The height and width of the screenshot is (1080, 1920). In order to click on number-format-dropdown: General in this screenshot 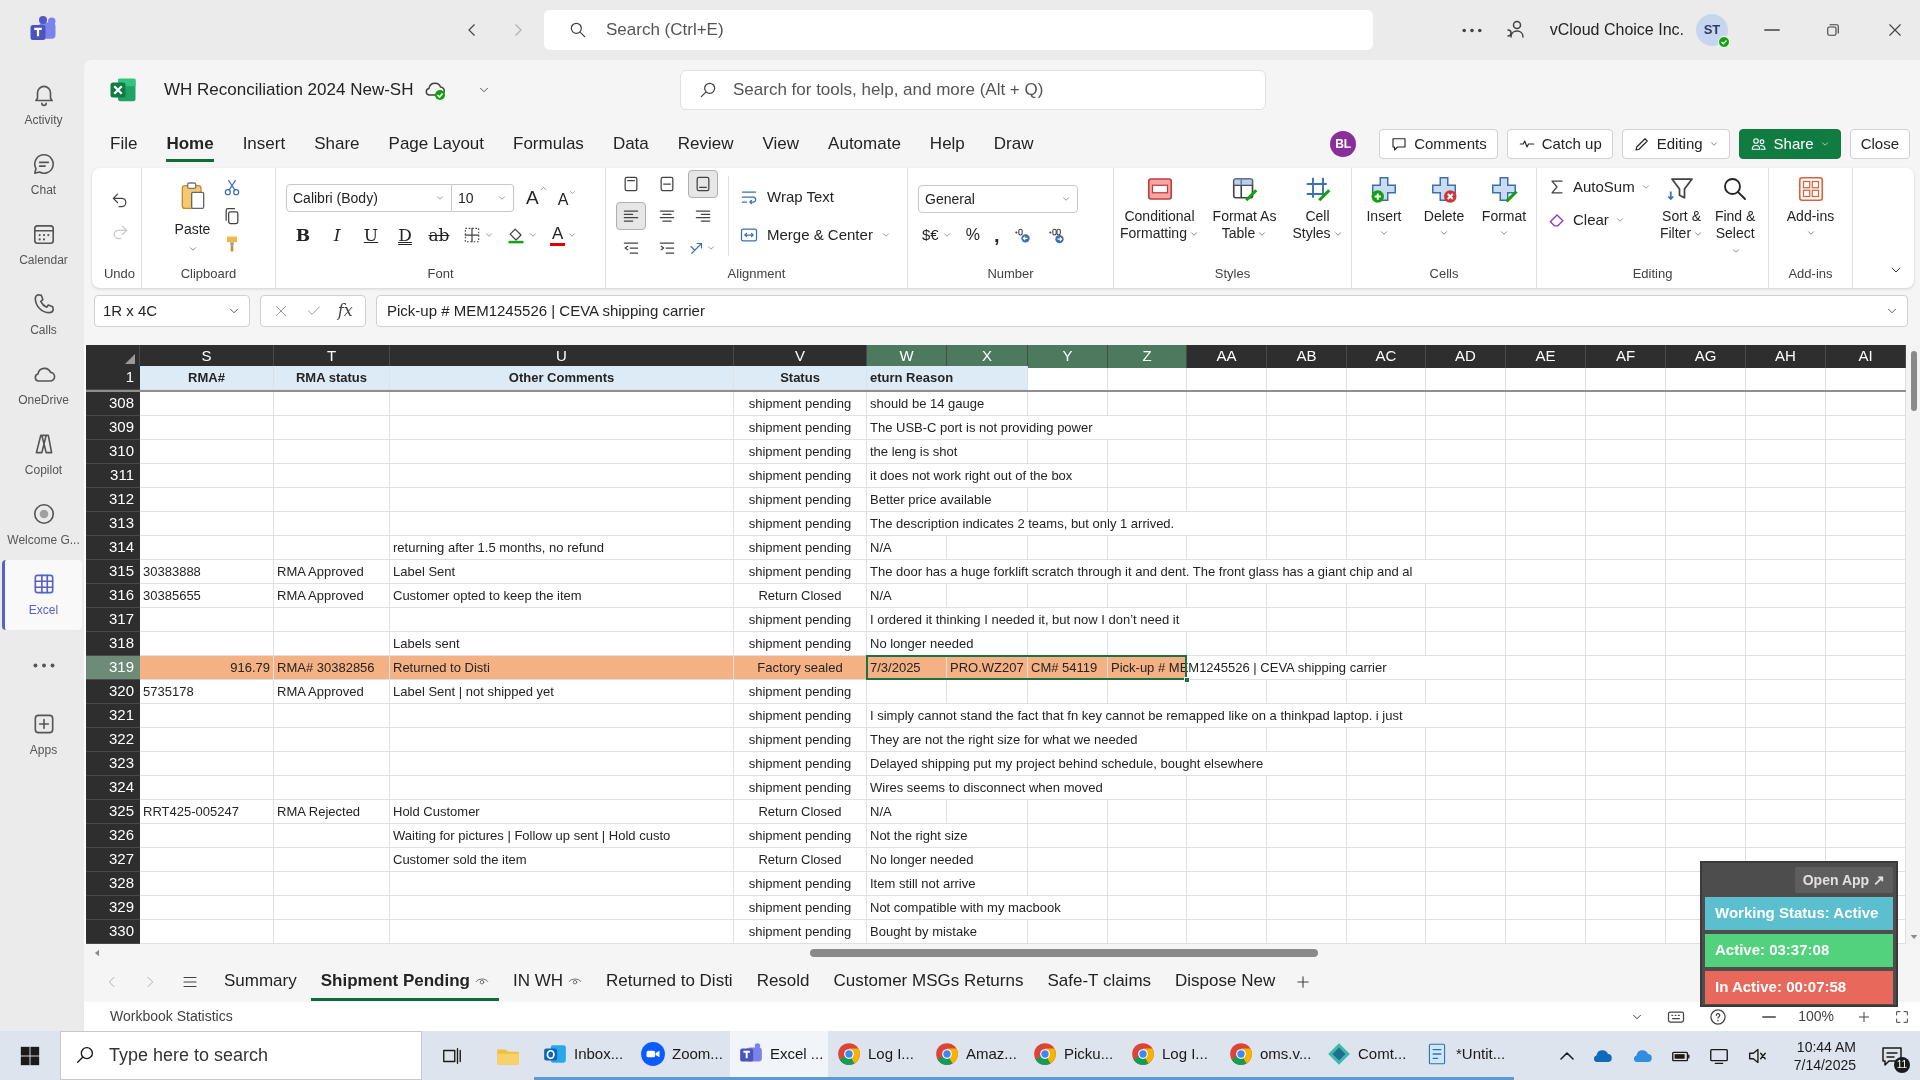, I will do `click(998, 199)`.